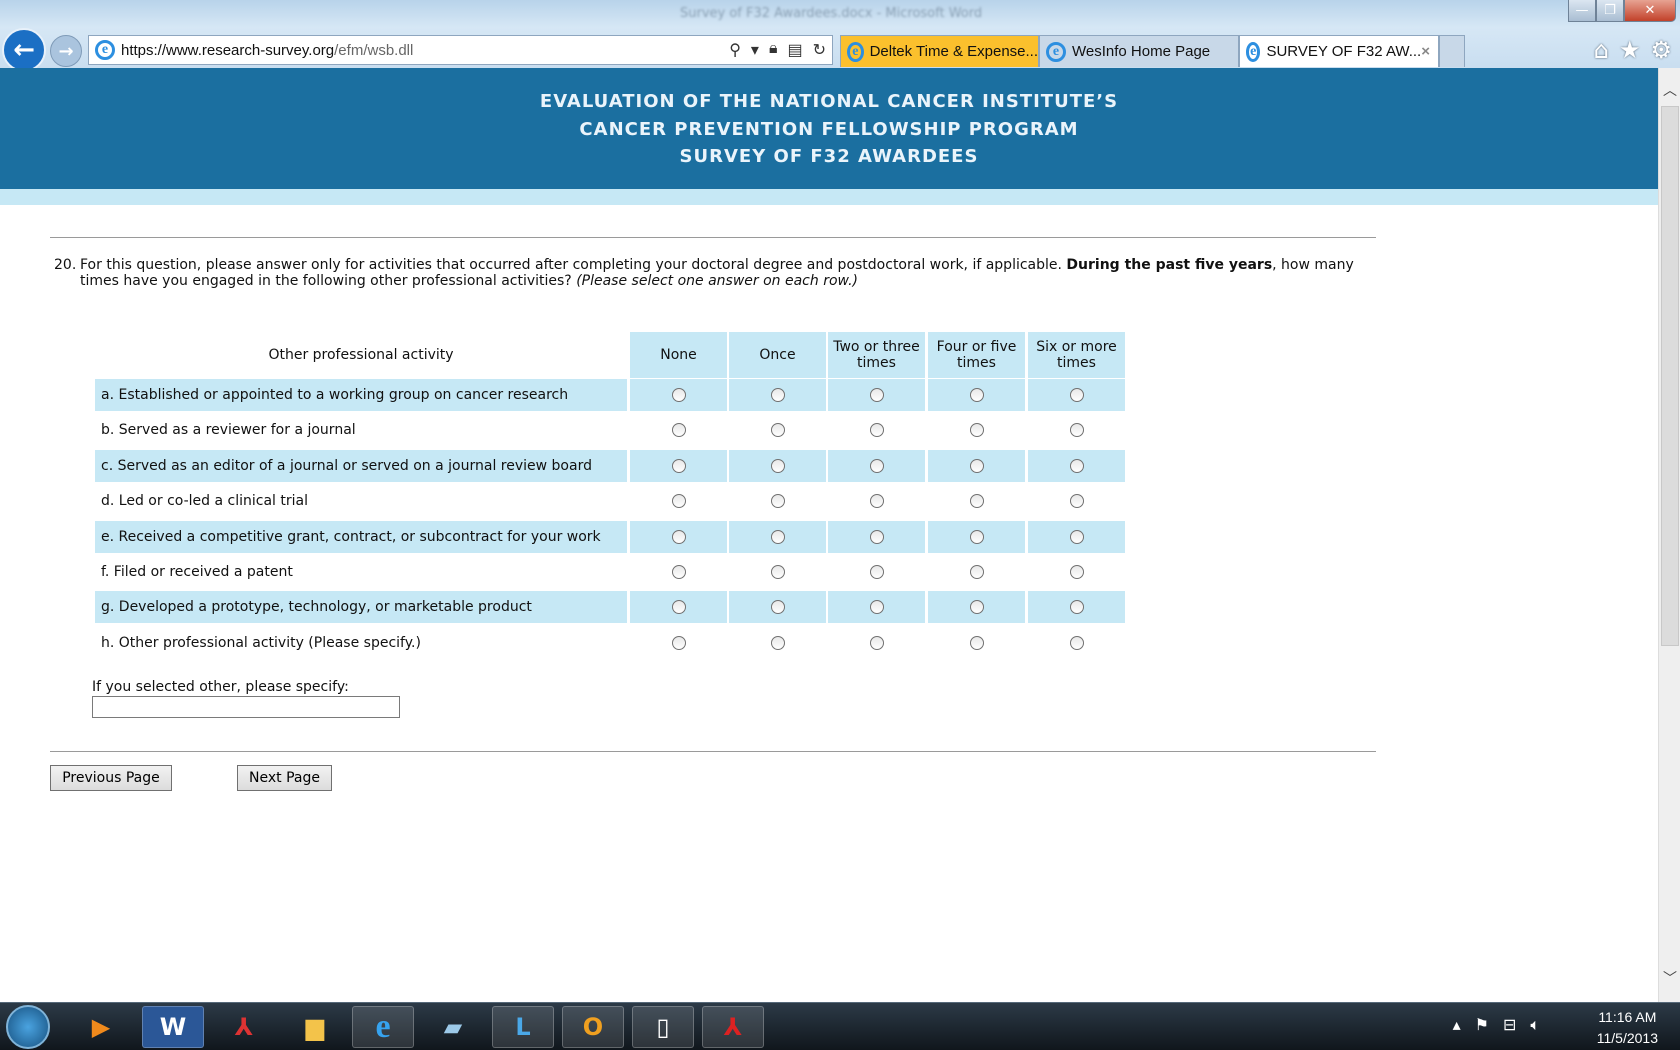 This screenshot has height=1050, width=1680. What do you see at coordinates (733, 1027) in the screenshot?
I see `adobe-reader-icon: ⅄` at bounding box center [733, 1027].